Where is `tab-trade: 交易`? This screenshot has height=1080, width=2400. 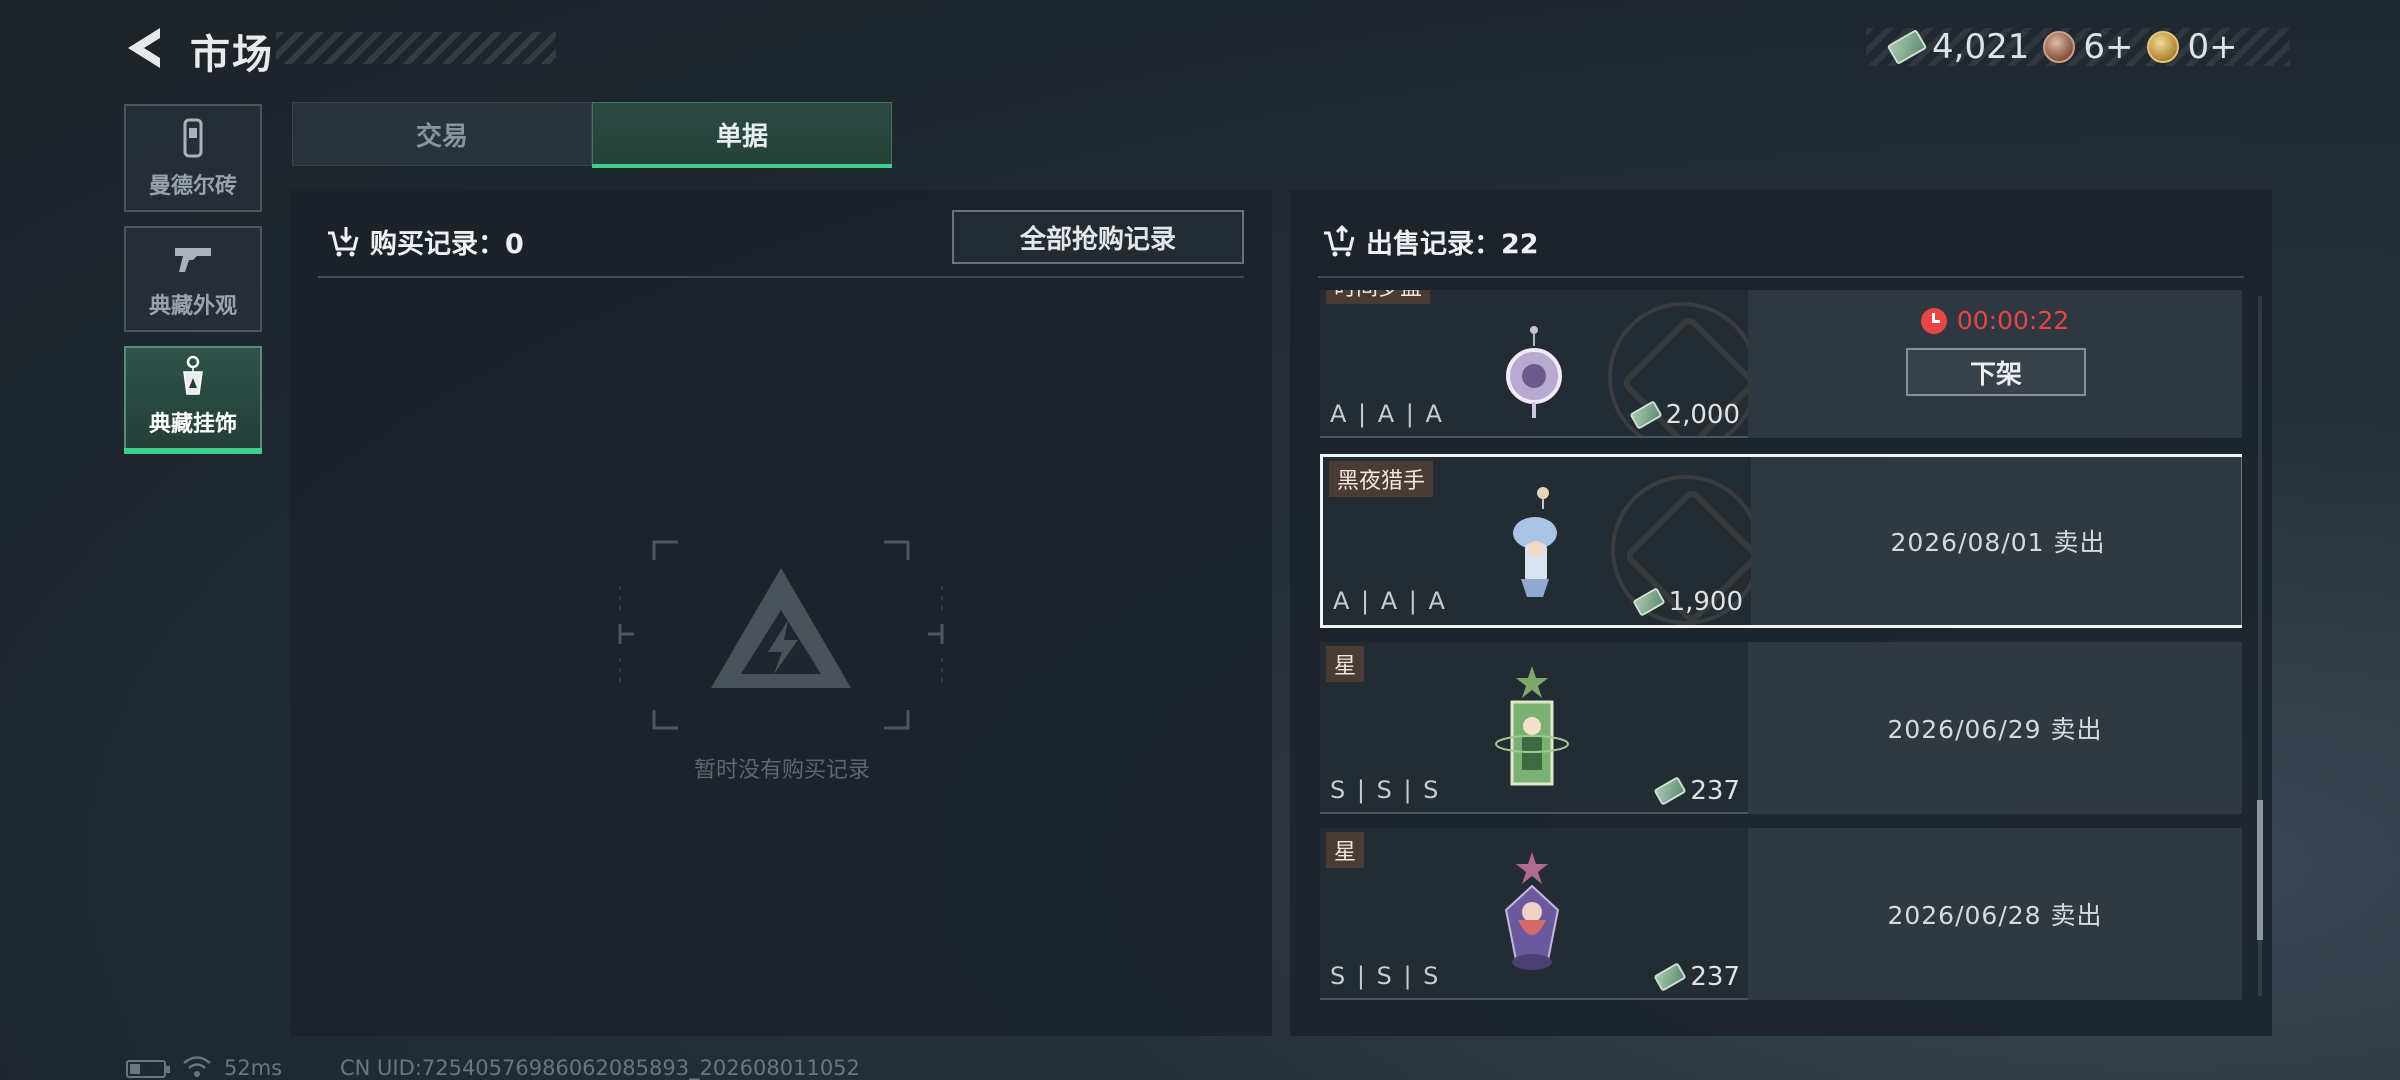
tab-trade: 交易 is located at coordinates (442, 134).